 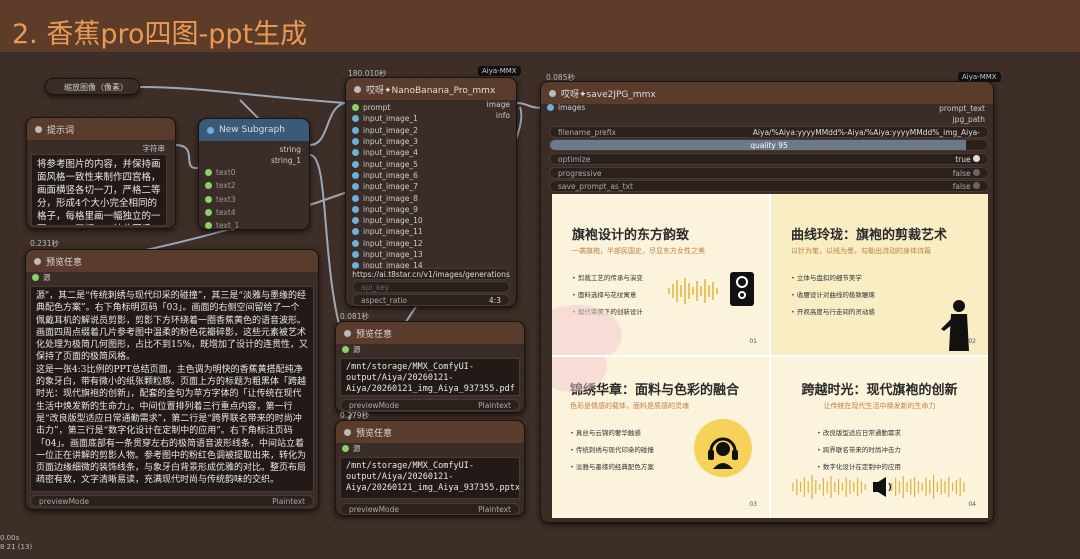 I want to click on preview-main-title: 预览任意, so click(x=64, y=262).